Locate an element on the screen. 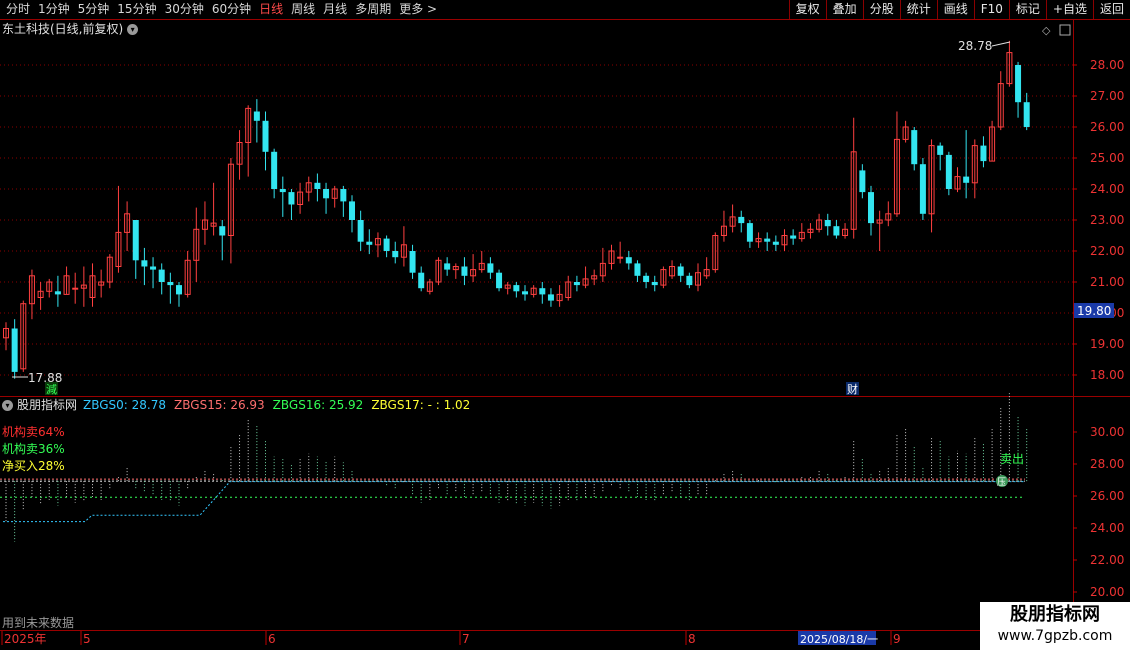 The width and height of the screenshot is (1130, 650). price-axis-label: 27.00 is located at coordinates (1107, 96).